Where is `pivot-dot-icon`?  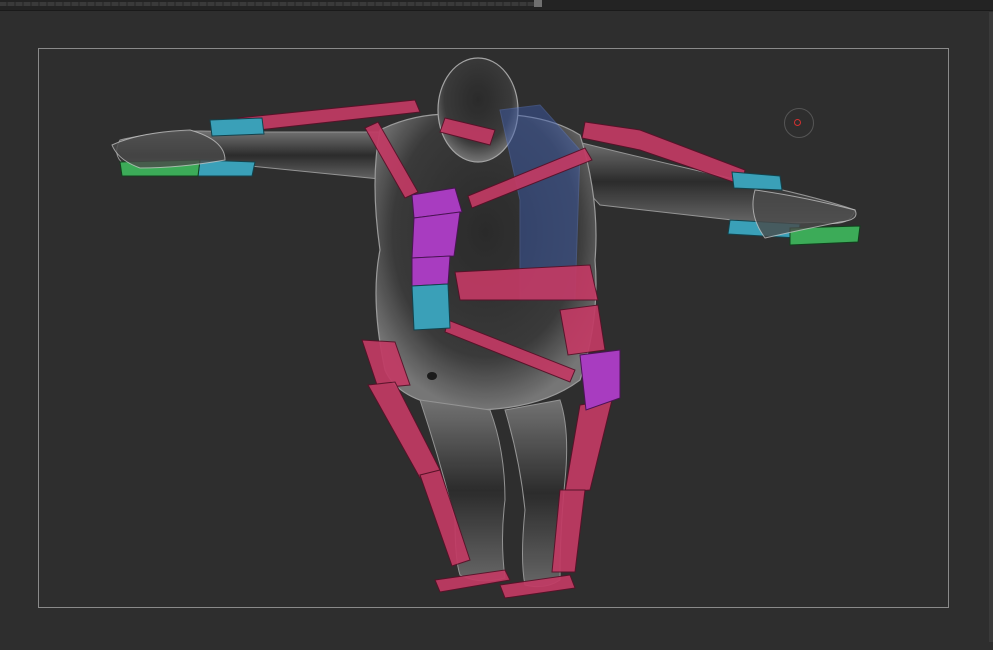
pivot-dot-icon is located at coordinates (797, 122).